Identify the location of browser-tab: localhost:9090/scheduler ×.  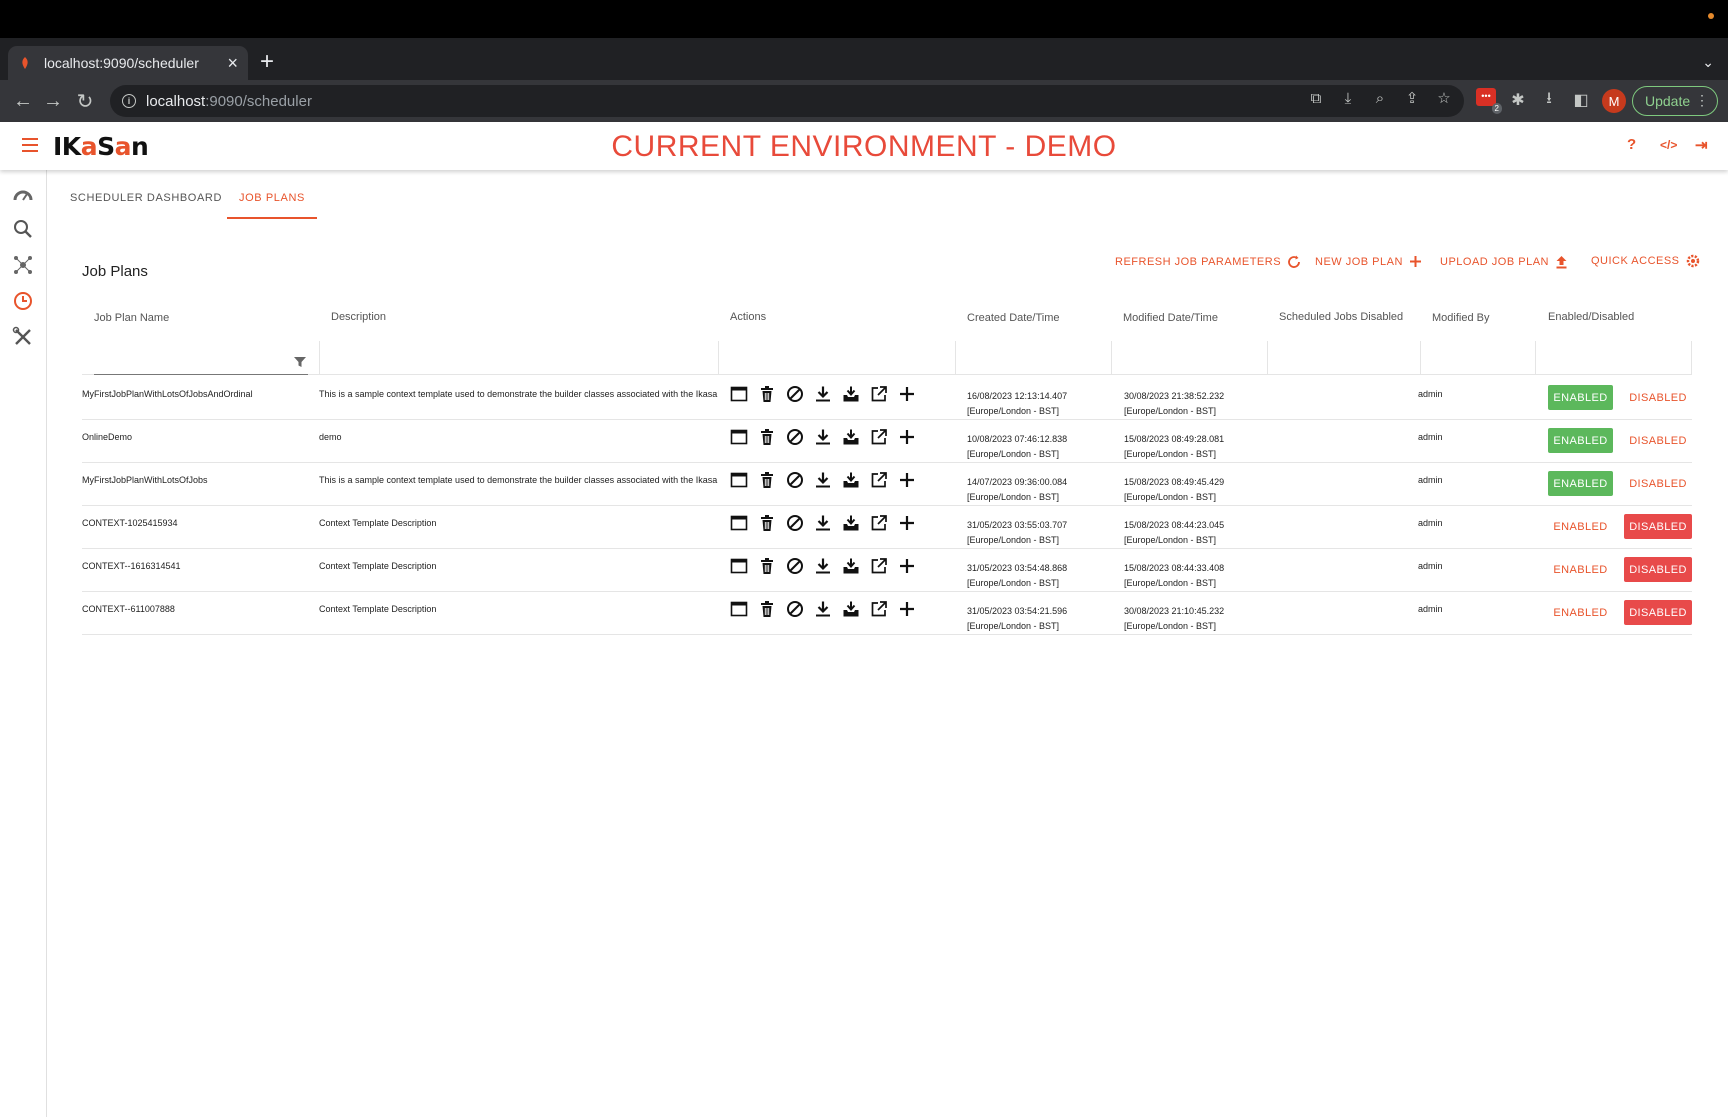
(128, 63).